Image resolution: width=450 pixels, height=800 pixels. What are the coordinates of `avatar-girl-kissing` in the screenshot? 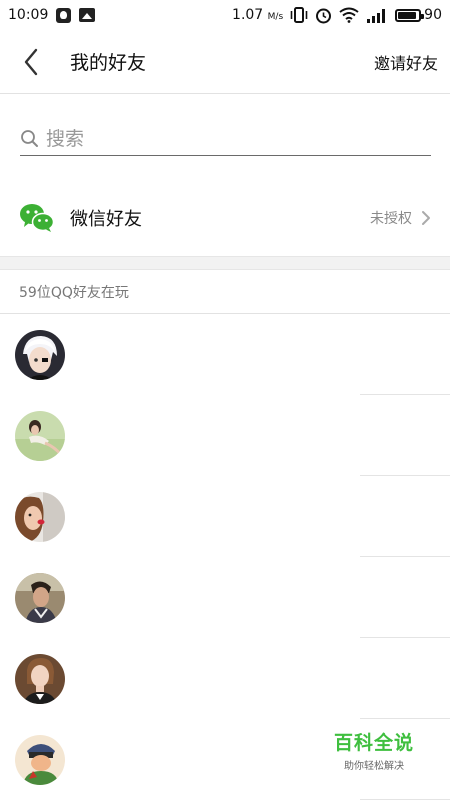 It's located at (40, 516).